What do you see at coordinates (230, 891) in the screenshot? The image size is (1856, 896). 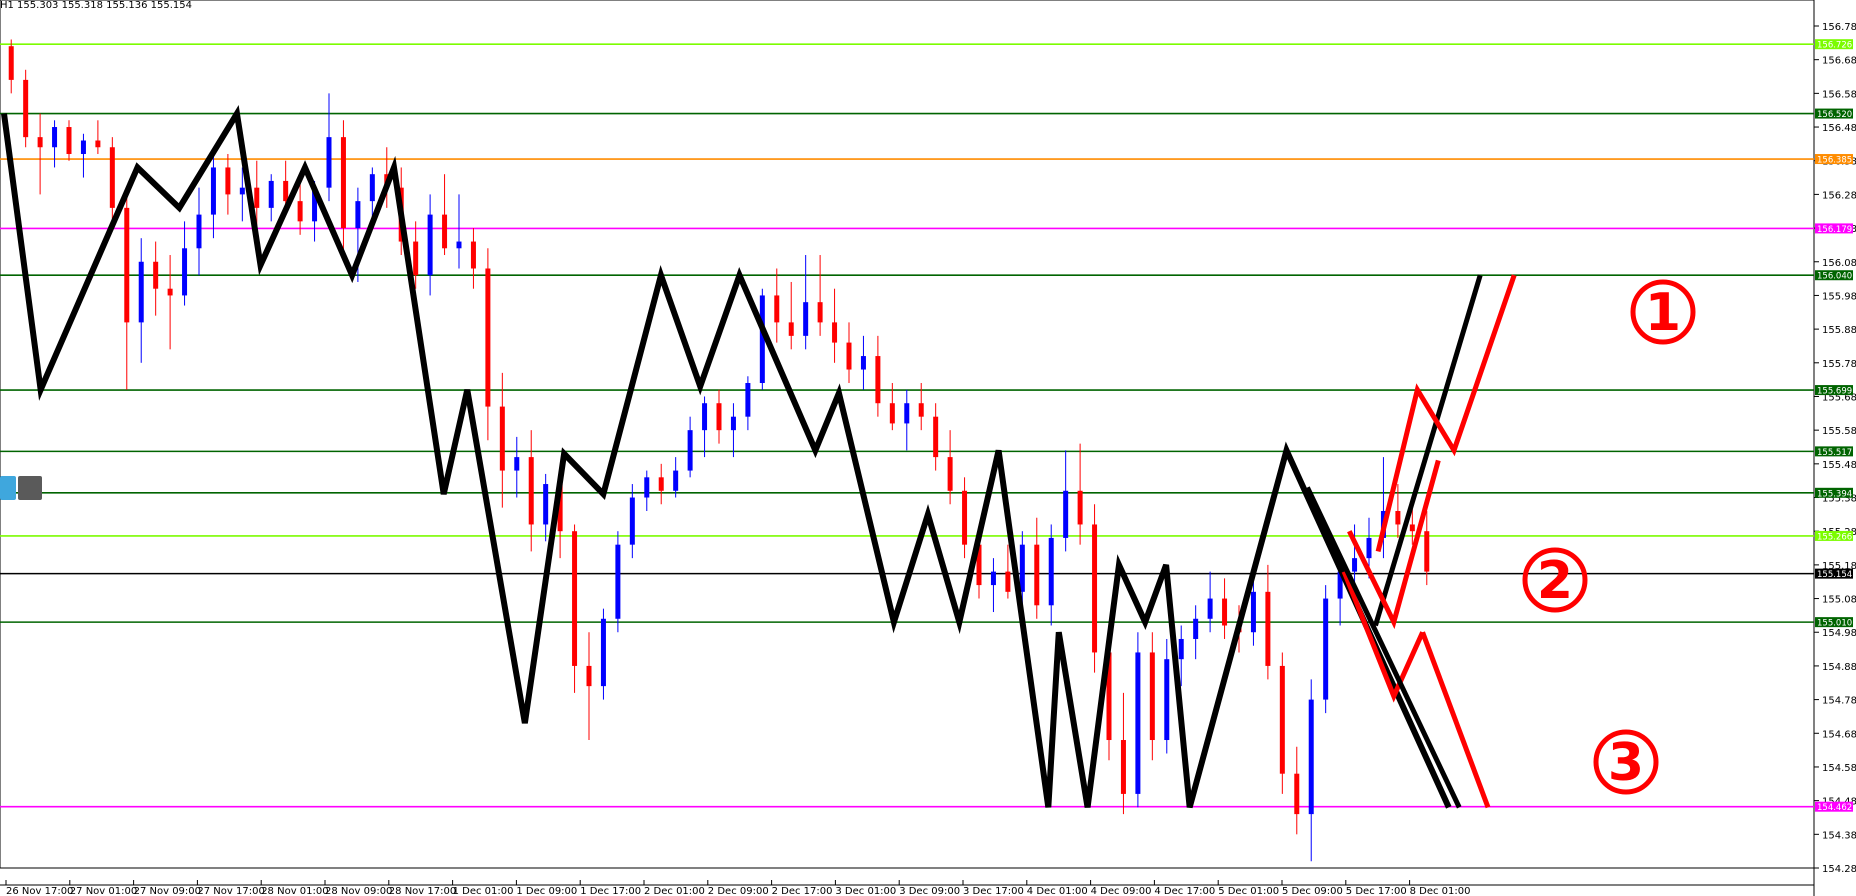 I see `x-tick-label: 27 Nov 17:00` at bounding box center [230, 891].